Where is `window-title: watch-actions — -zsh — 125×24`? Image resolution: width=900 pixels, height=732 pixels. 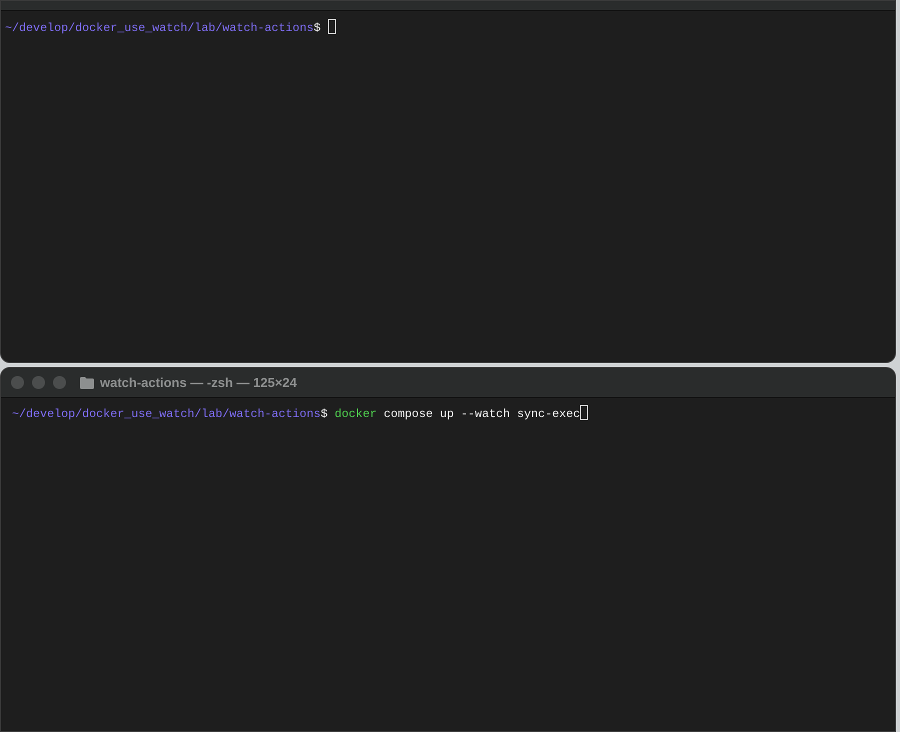 window-title: watch-actions — -zsh — 125×24 is located at coordinates (198, 383).